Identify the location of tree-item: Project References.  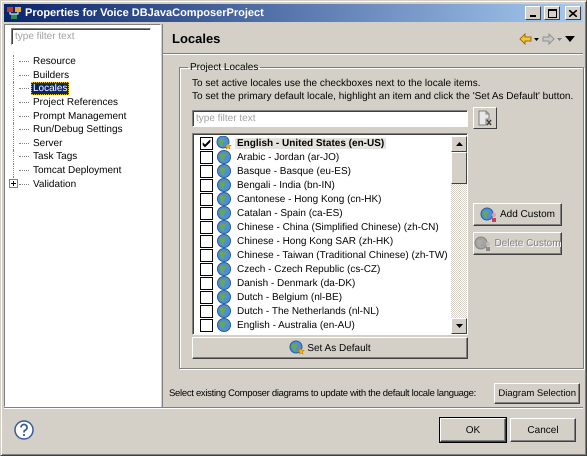
(75, 103).